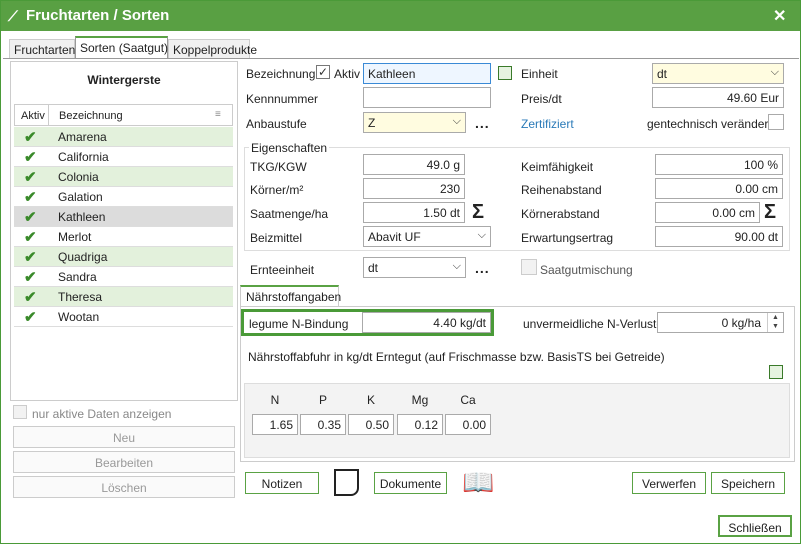  I want to click on nutrient-header: P, so click(322, 400).